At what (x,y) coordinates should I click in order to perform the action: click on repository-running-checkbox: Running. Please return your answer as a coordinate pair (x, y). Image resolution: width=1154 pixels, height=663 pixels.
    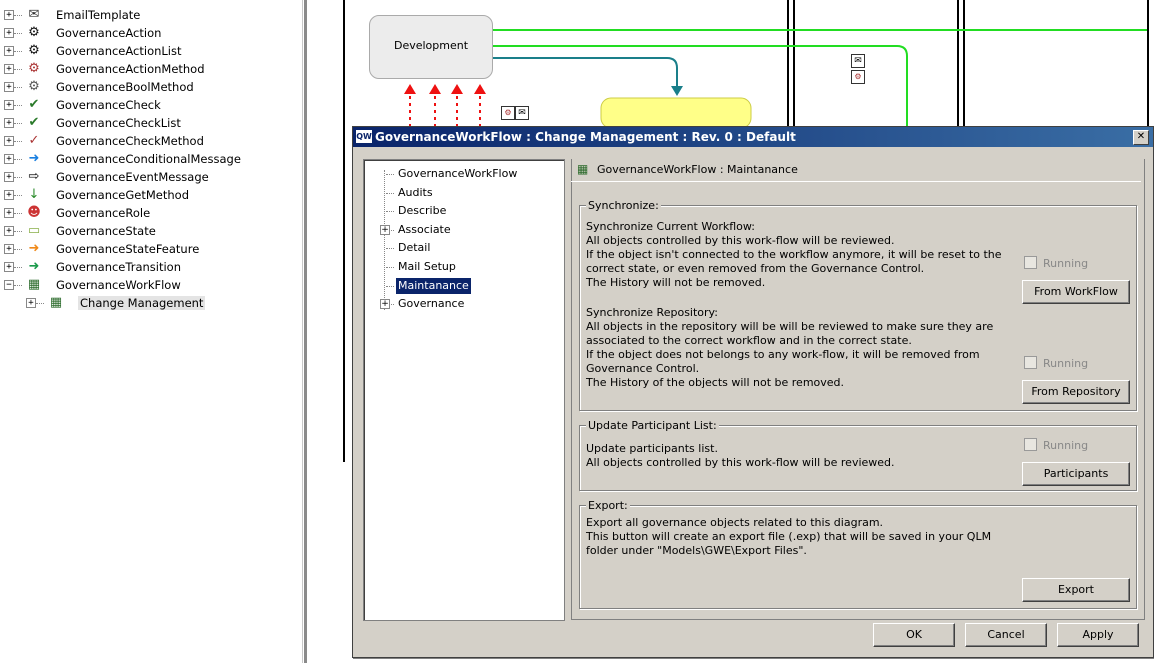
    Looking at the image, I should click on (1056, 363).